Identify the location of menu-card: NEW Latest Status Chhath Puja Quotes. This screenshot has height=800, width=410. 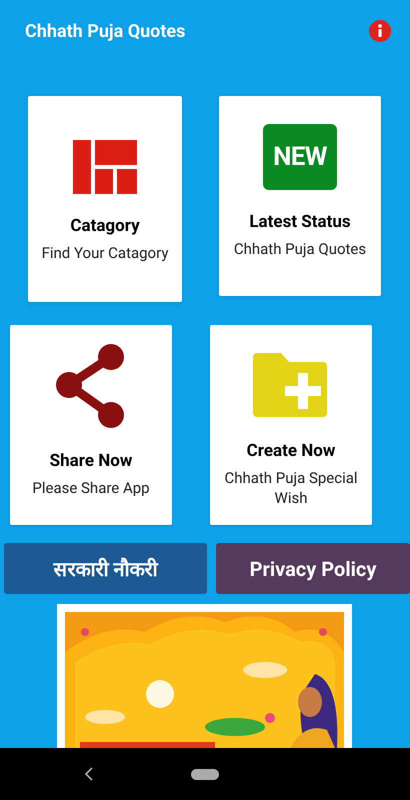
(300, 196).